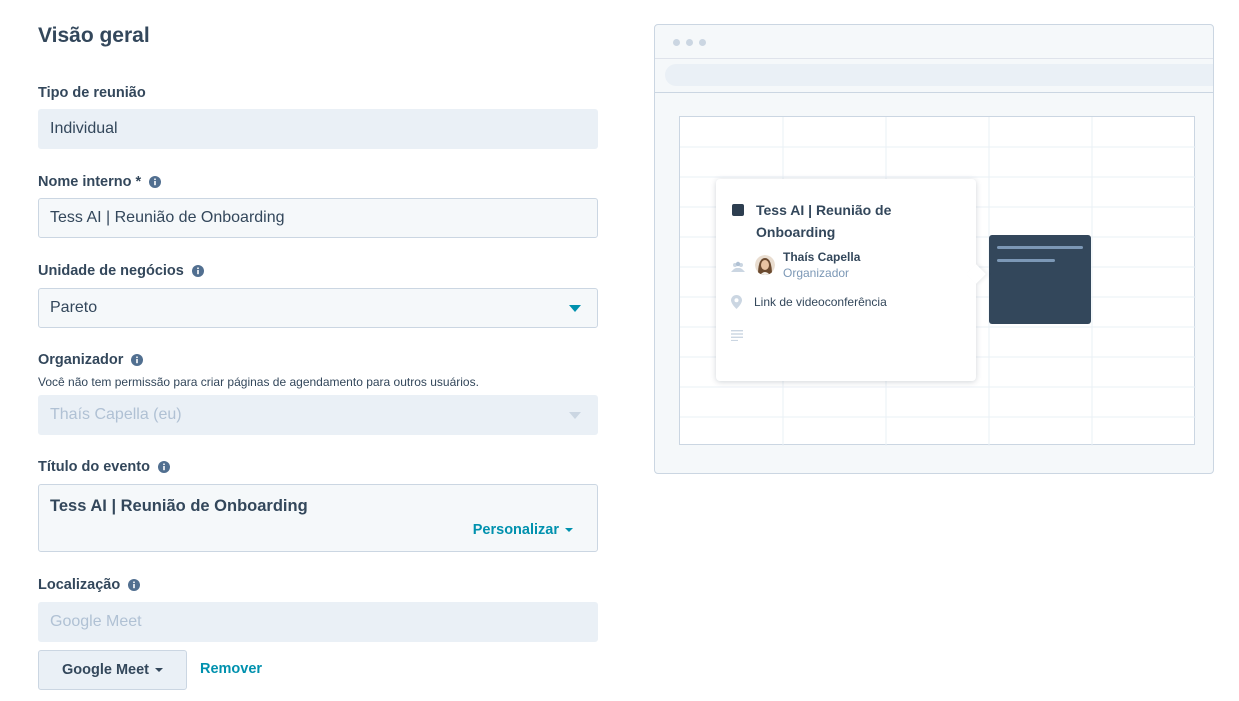 Image resolution: width=1239 pixels, height=701 pixels. What do you see at coordinates (84, 128) in the screenshot?
I see `meeting-type-value: Individual` at bounding box center [84, 128].